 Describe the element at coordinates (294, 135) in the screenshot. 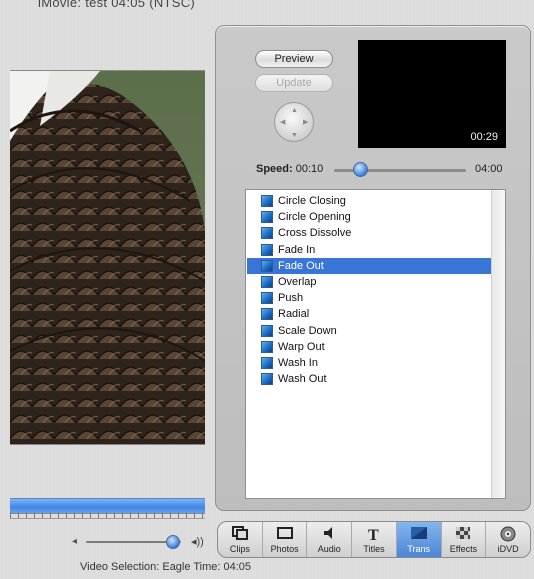

I see `arrow-down-icon: ▼` at that location.